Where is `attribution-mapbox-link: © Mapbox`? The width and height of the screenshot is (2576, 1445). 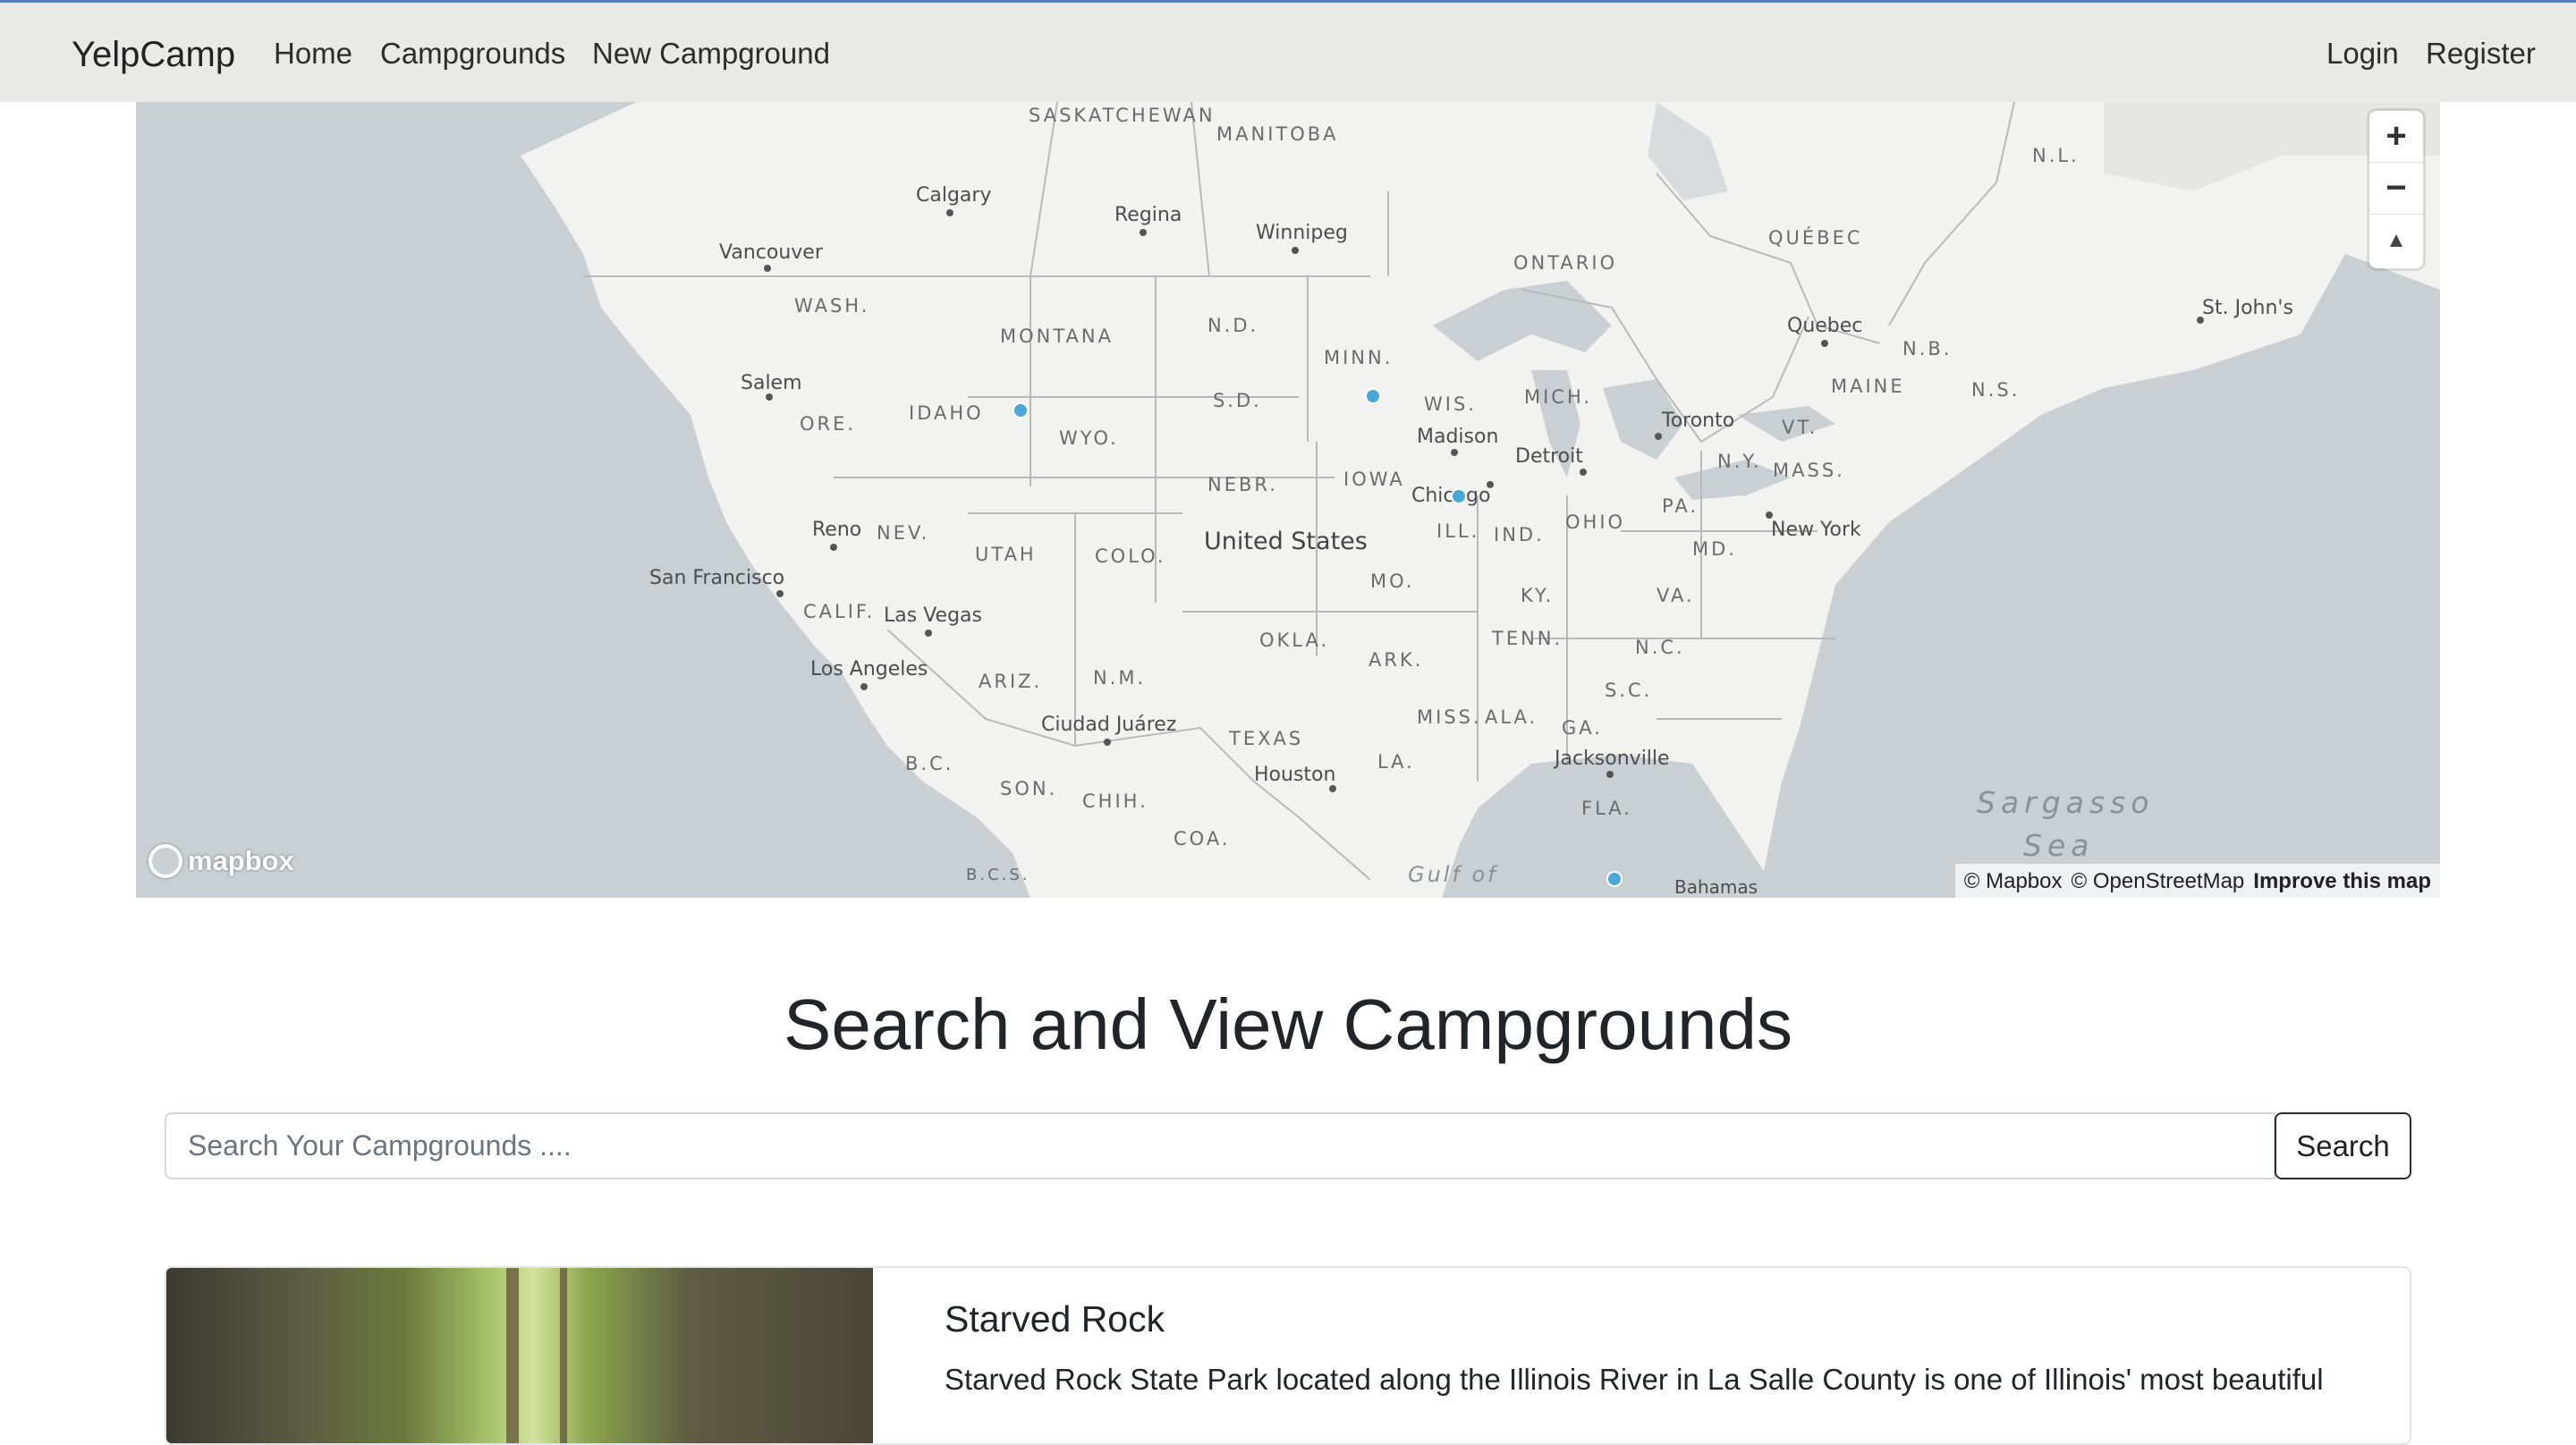
attribution-mapbox-link: © Mapbox is located at coordinates (2013, 881).